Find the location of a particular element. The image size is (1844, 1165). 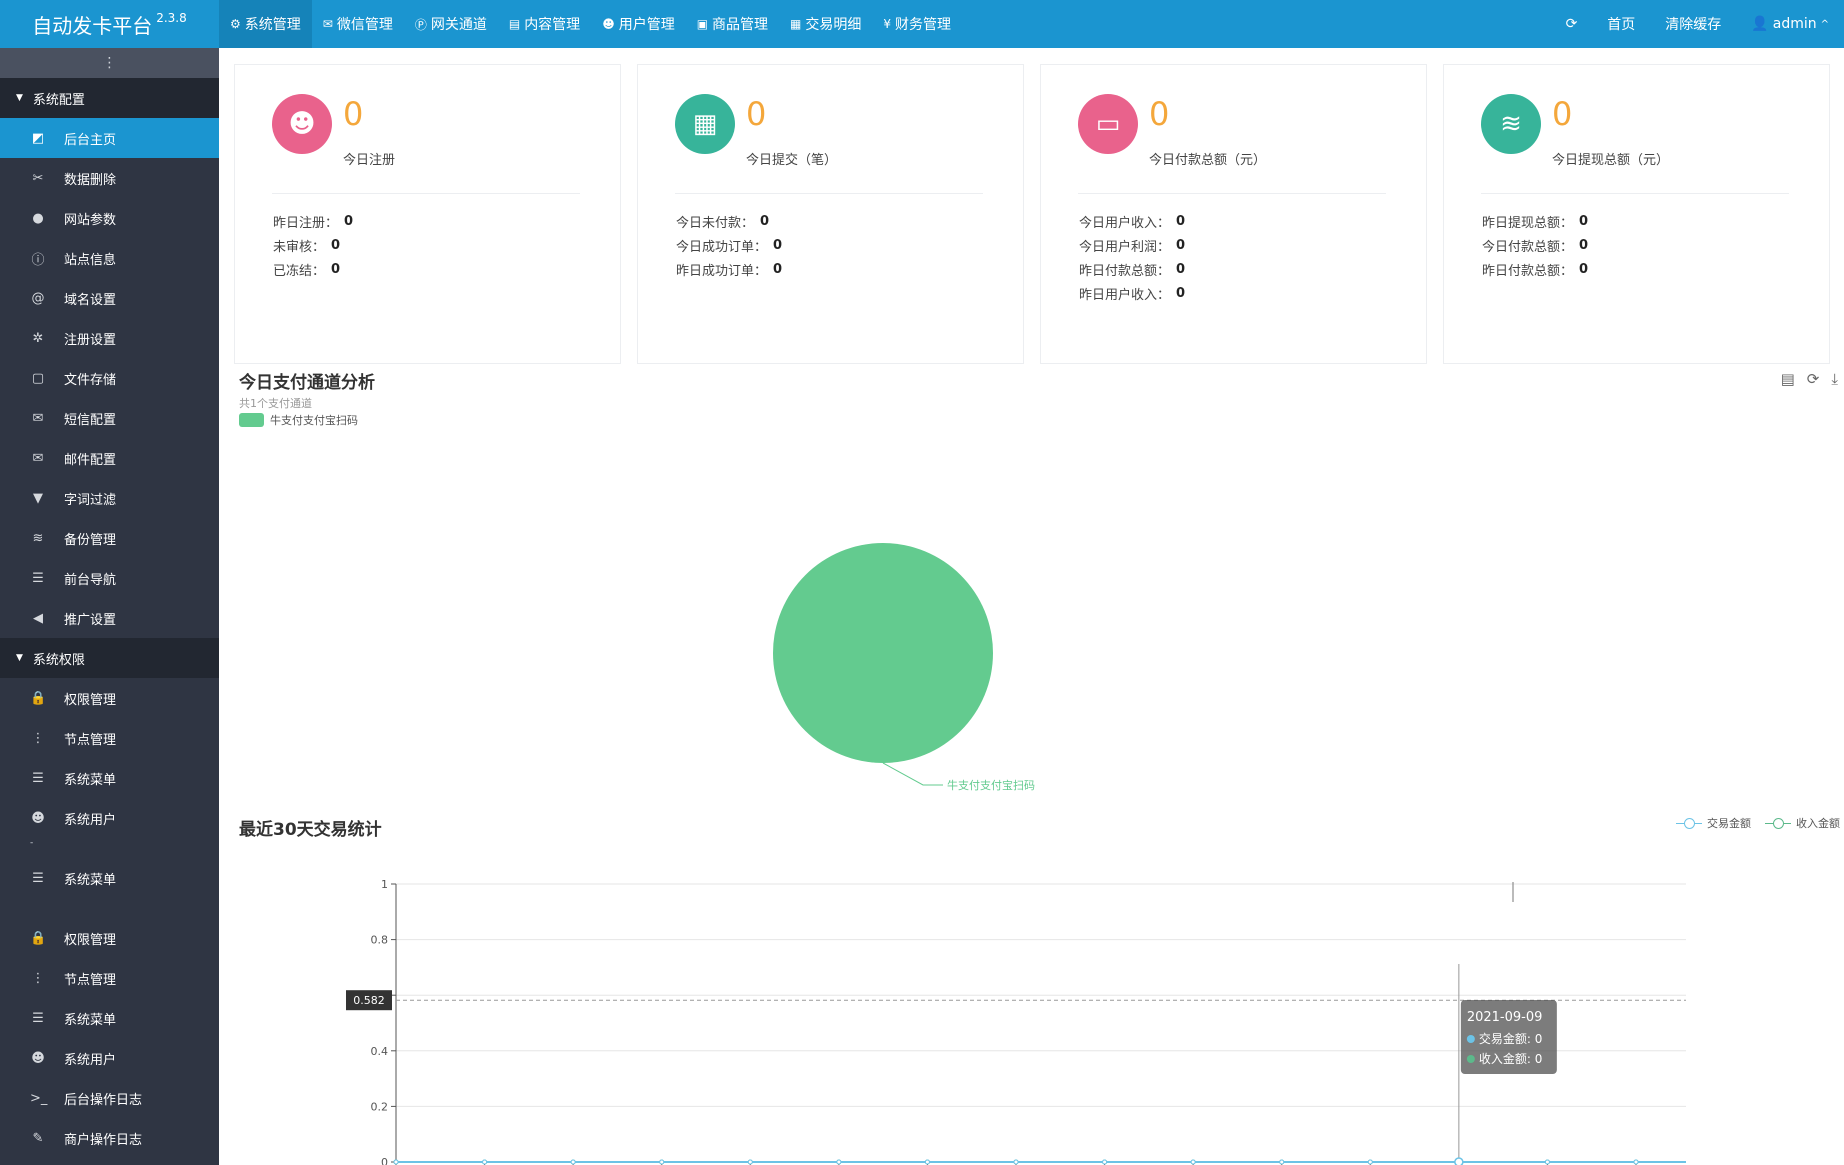

stat-row: 今日成功订单： 0 is located at coordinates (729, 245).